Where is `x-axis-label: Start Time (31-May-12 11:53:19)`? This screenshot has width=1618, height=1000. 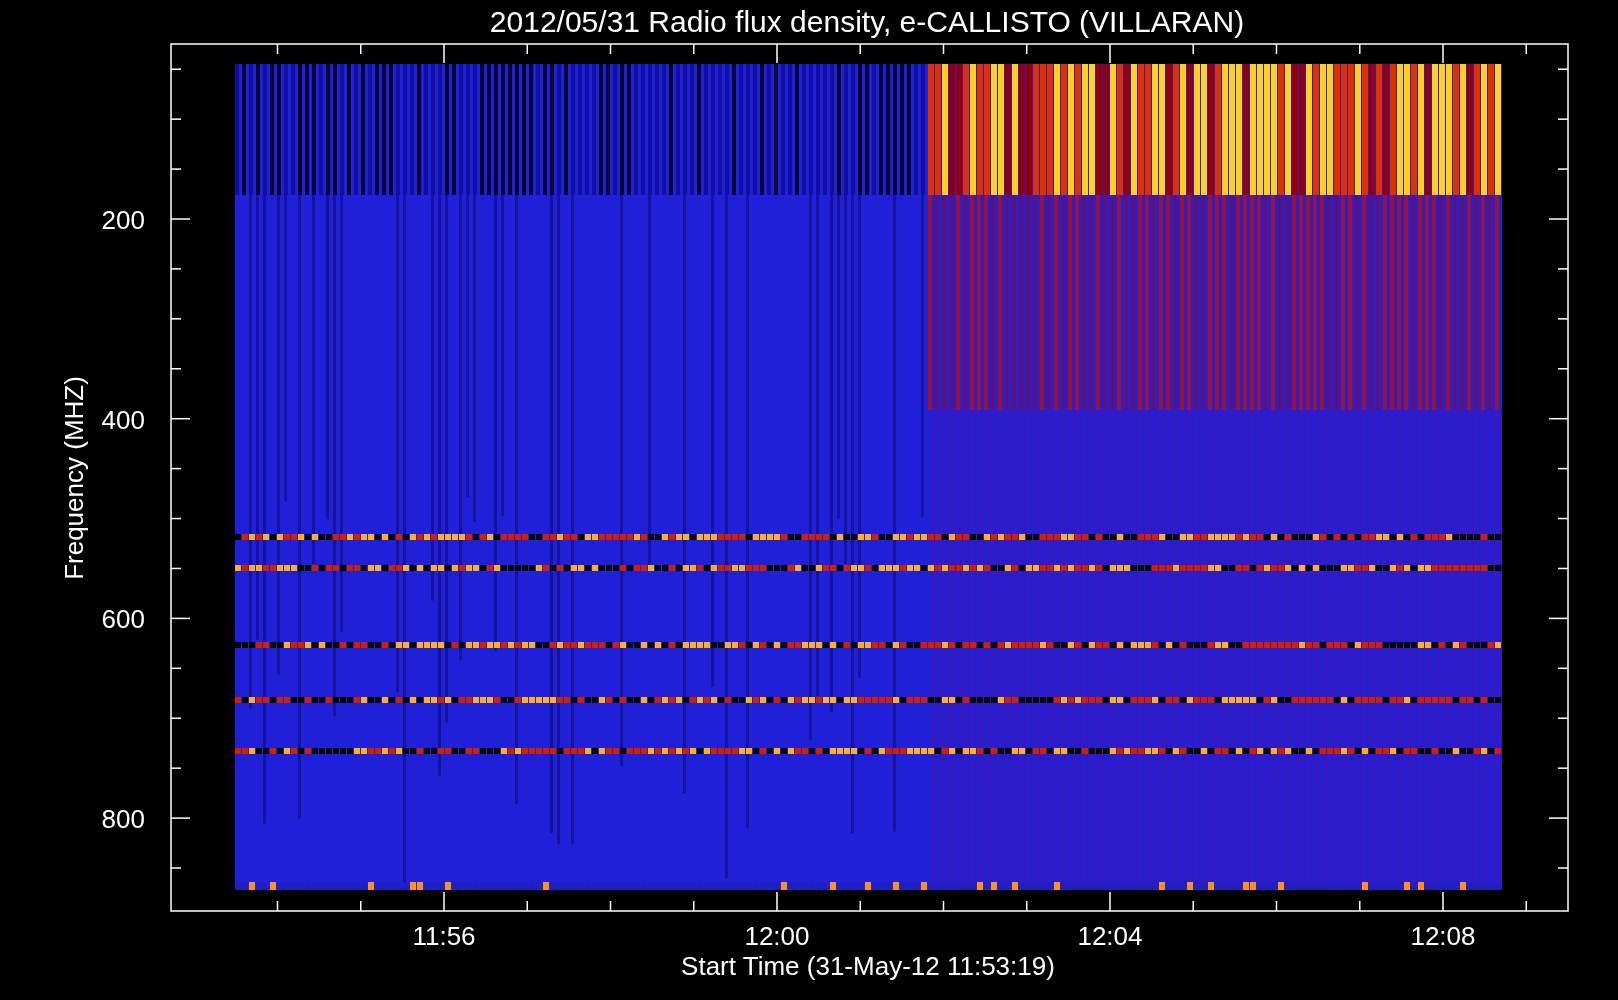 x-axis-label: Start Time (31-May-12 11:53:19) is located at coordinates (868, 966).